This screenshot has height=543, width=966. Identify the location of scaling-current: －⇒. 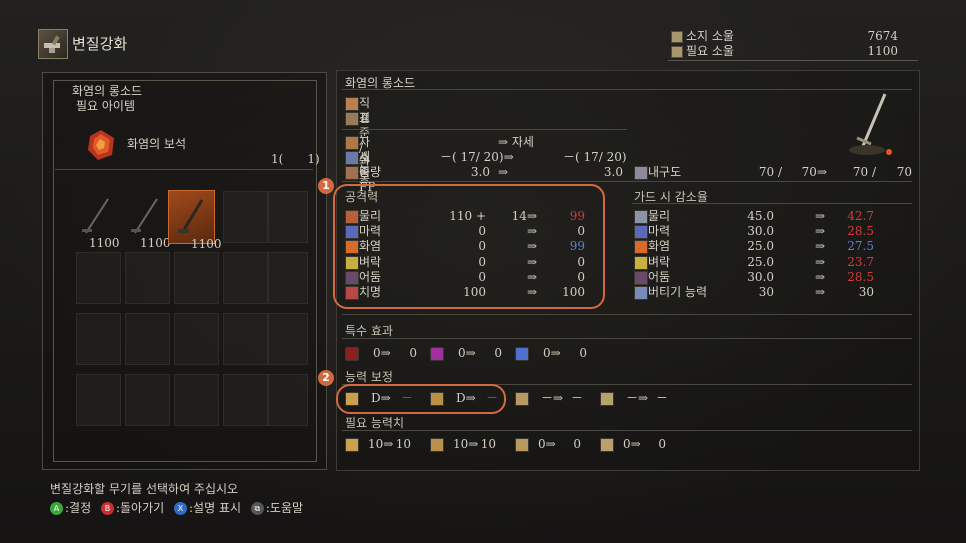
(552, 398).